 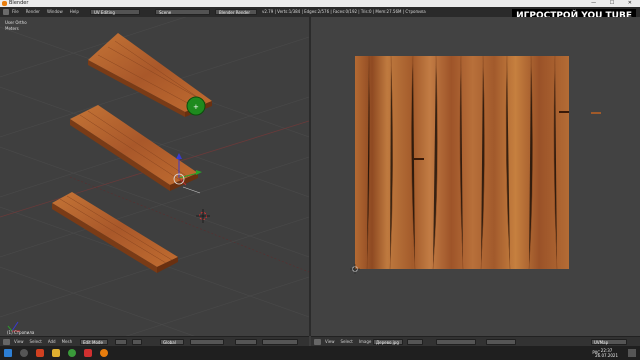 I want to click on editor-type-3d-icon, so click(x=6, y=342).